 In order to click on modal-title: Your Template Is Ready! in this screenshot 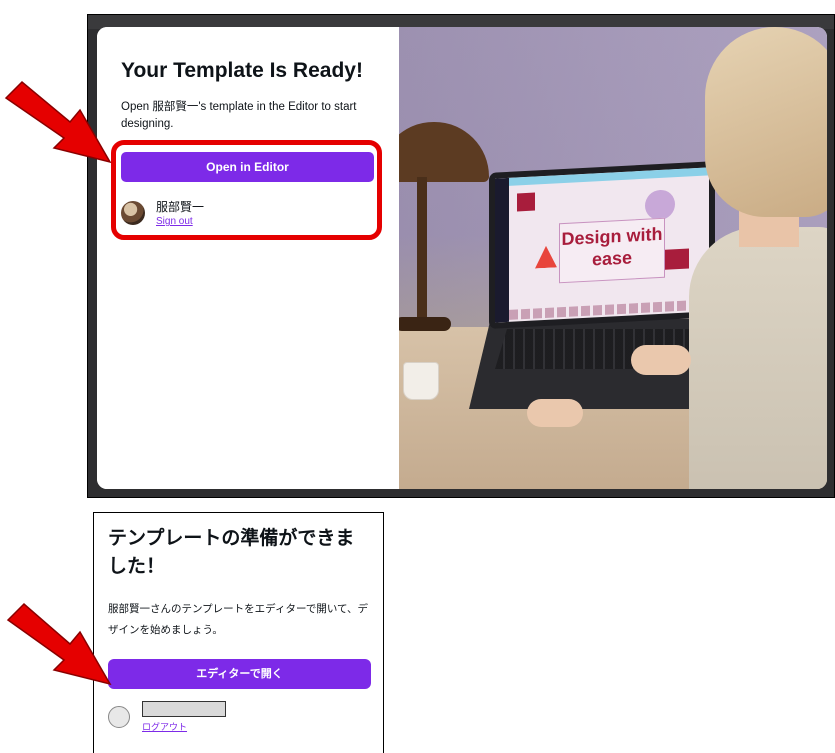, I will do `click(242, 70)`.